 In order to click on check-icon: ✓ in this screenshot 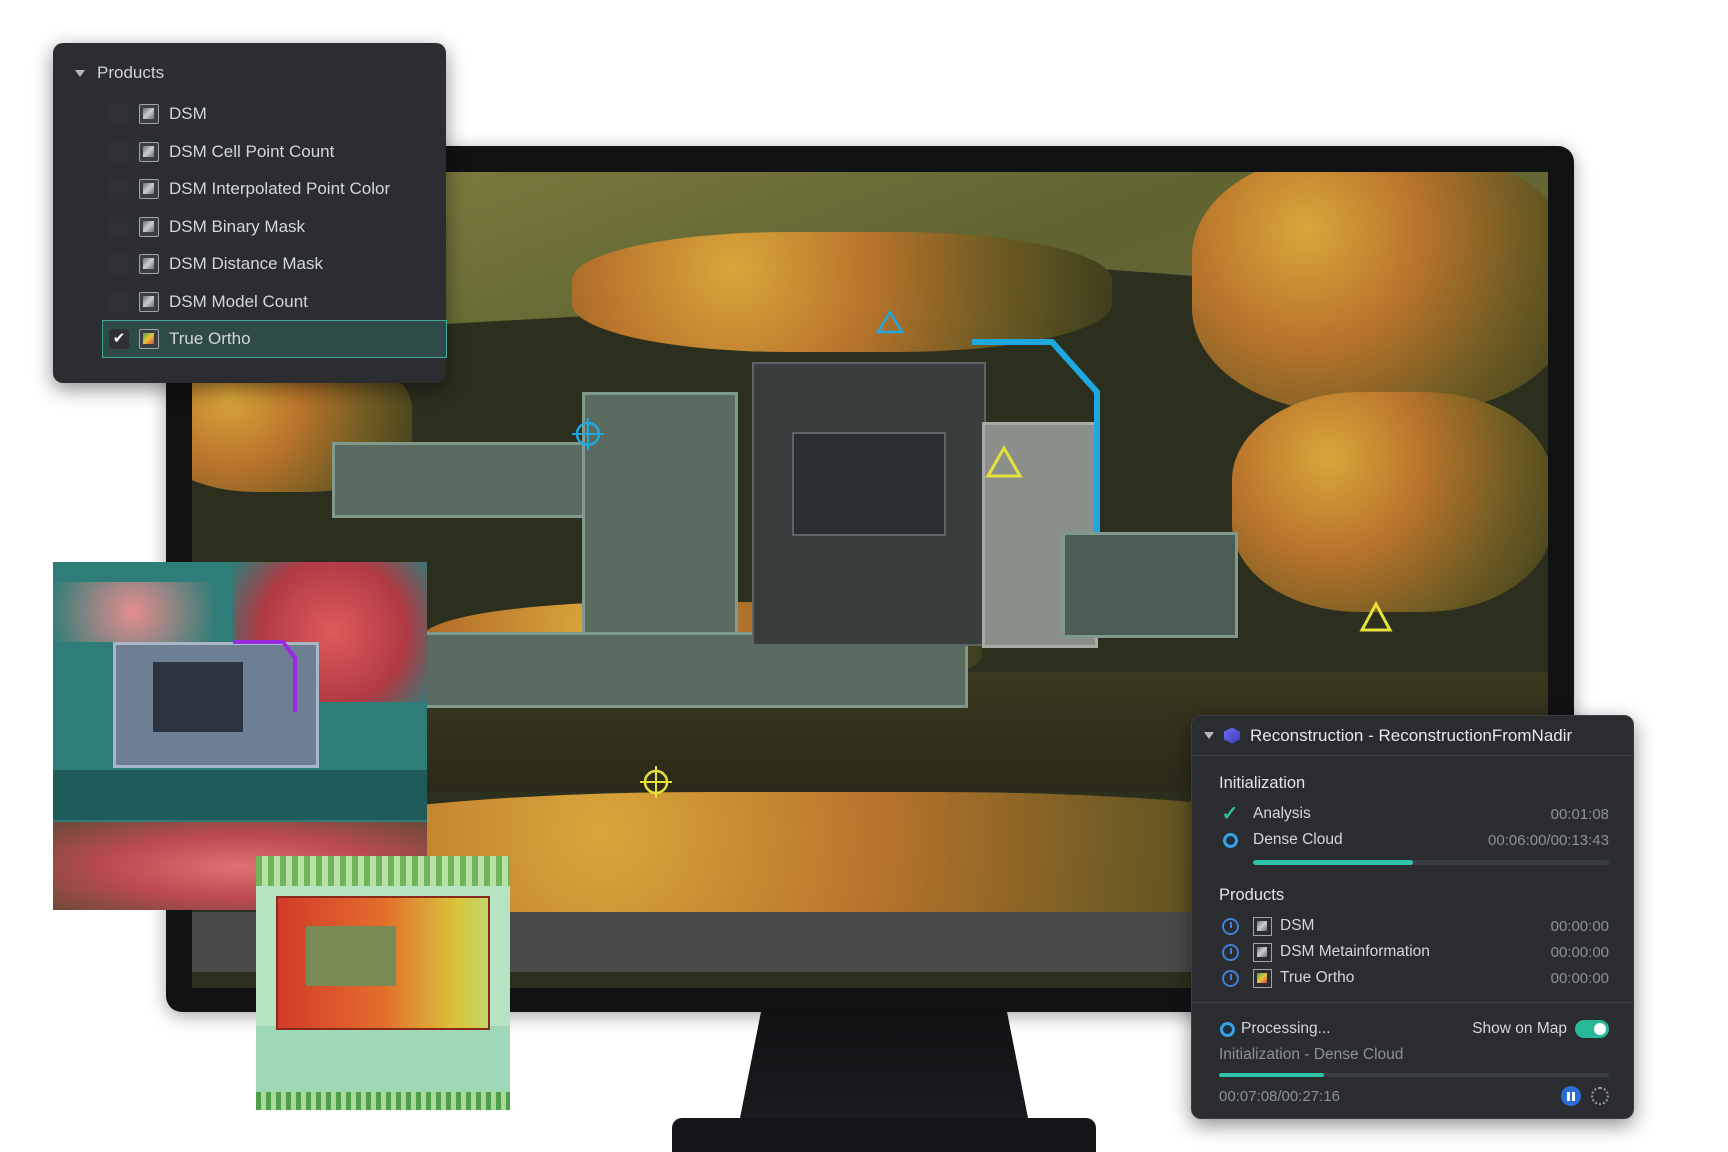, I will do `click(1230, 814)`.